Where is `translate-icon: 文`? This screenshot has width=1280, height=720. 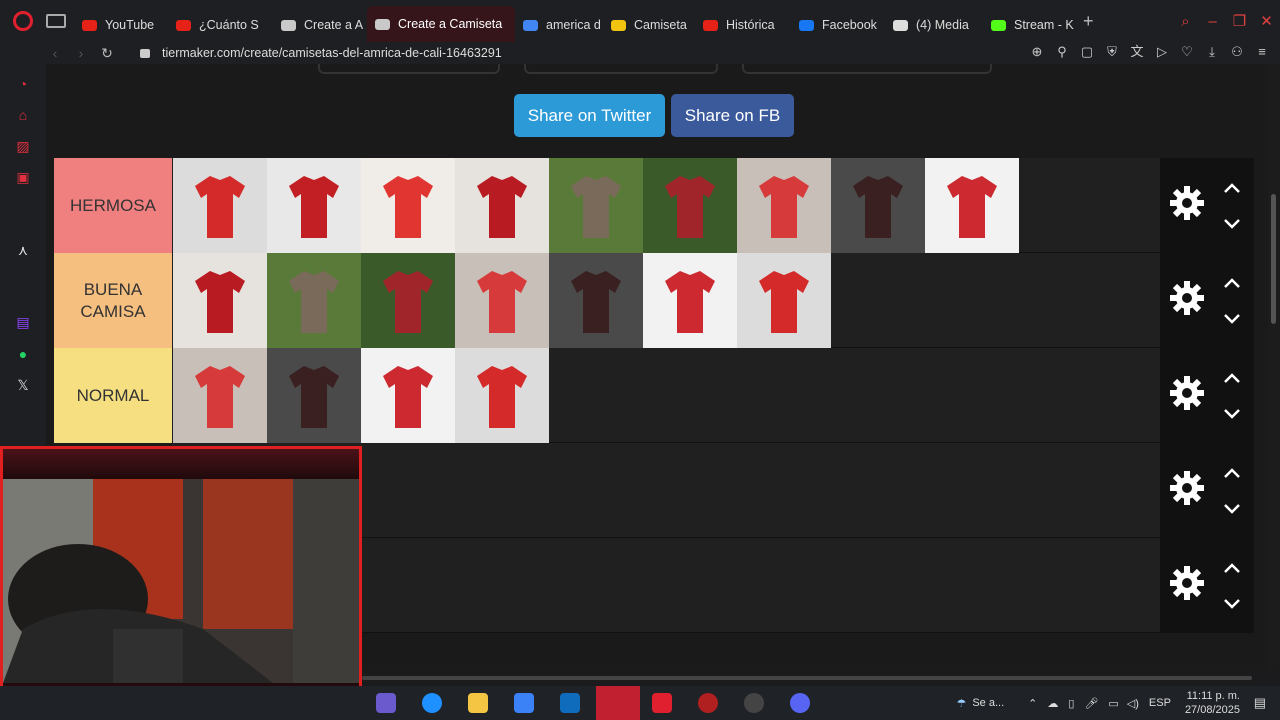 translate-icon: 文 is located at coordinates (1137, 52).